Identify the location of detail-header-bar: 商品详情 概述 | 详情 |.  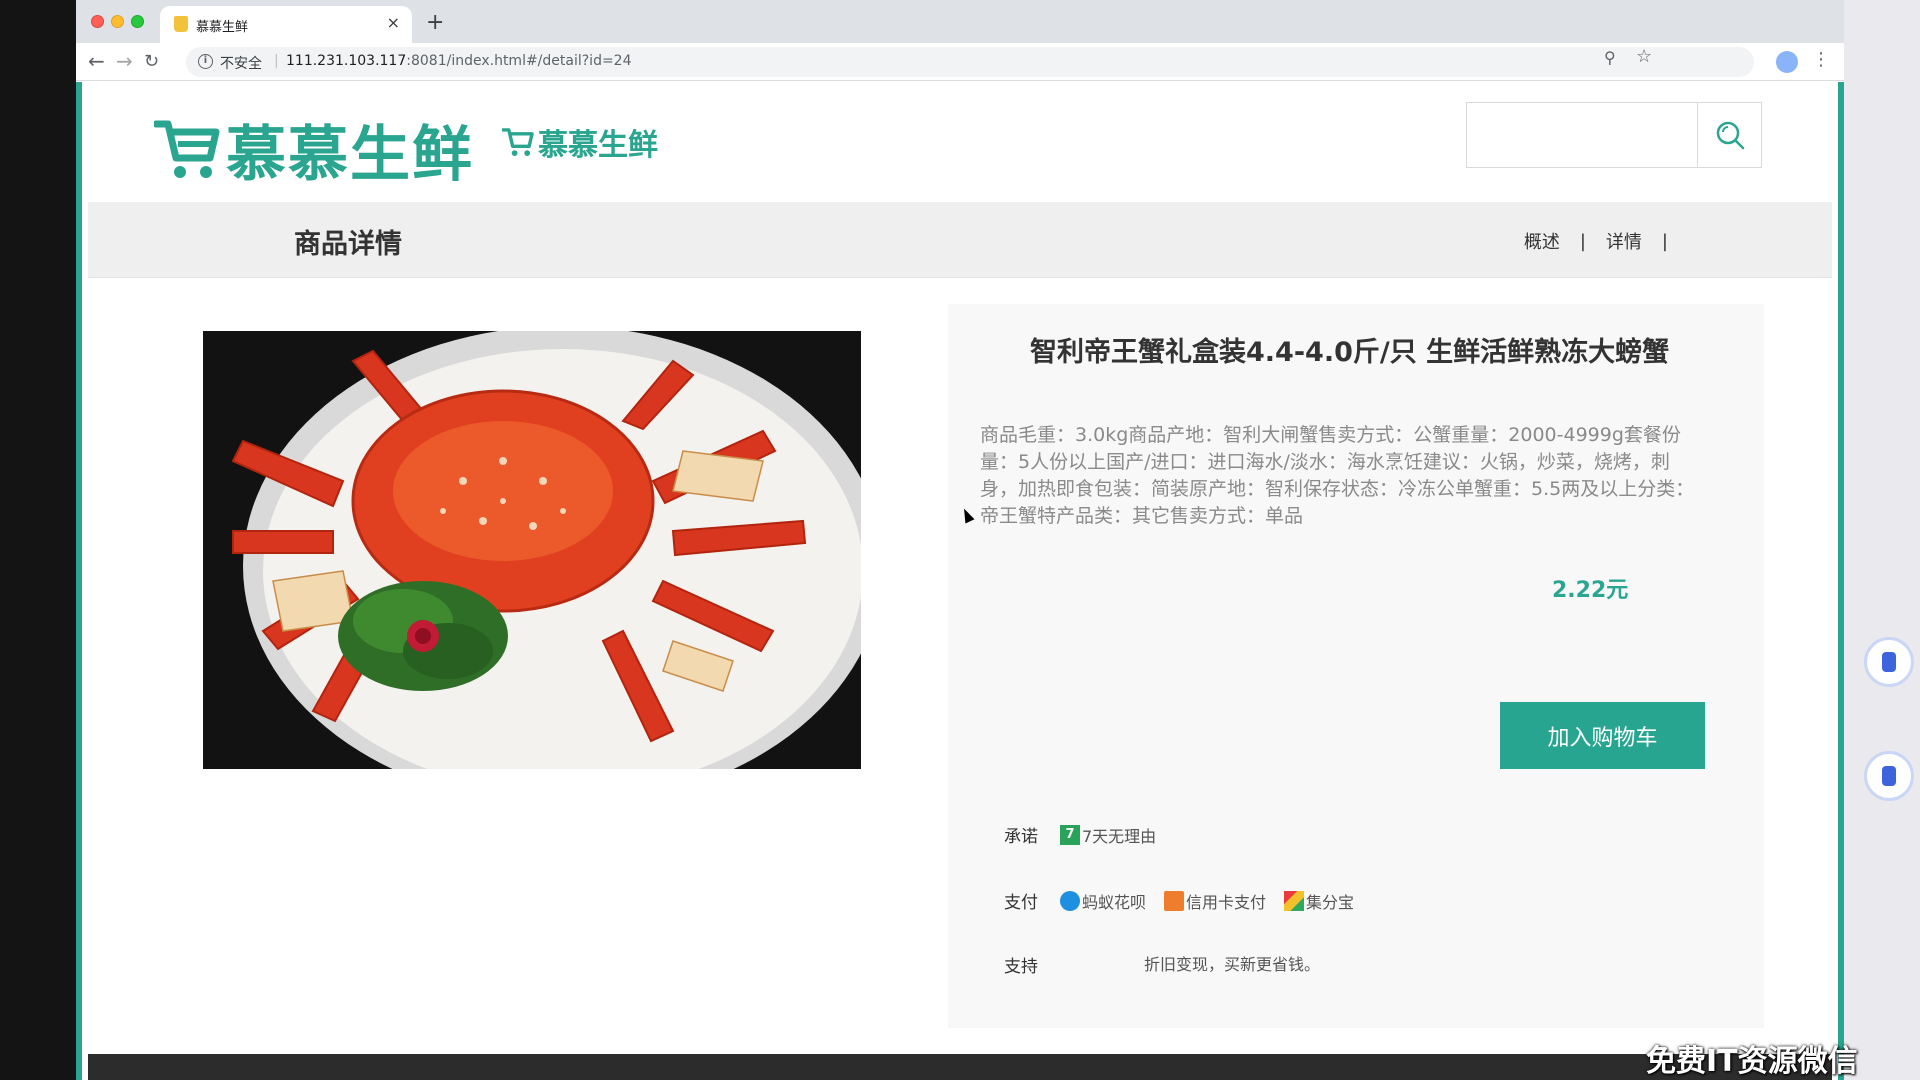
(960, 240).